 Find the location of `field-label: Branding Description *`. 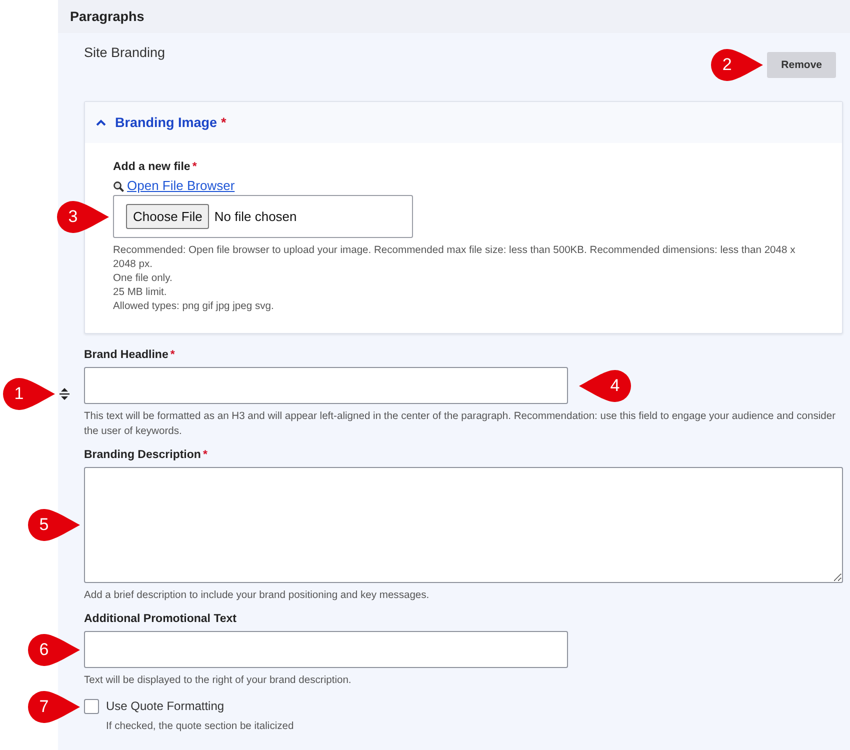

field-label: Branding Description * is located at coordinates (146, 455).